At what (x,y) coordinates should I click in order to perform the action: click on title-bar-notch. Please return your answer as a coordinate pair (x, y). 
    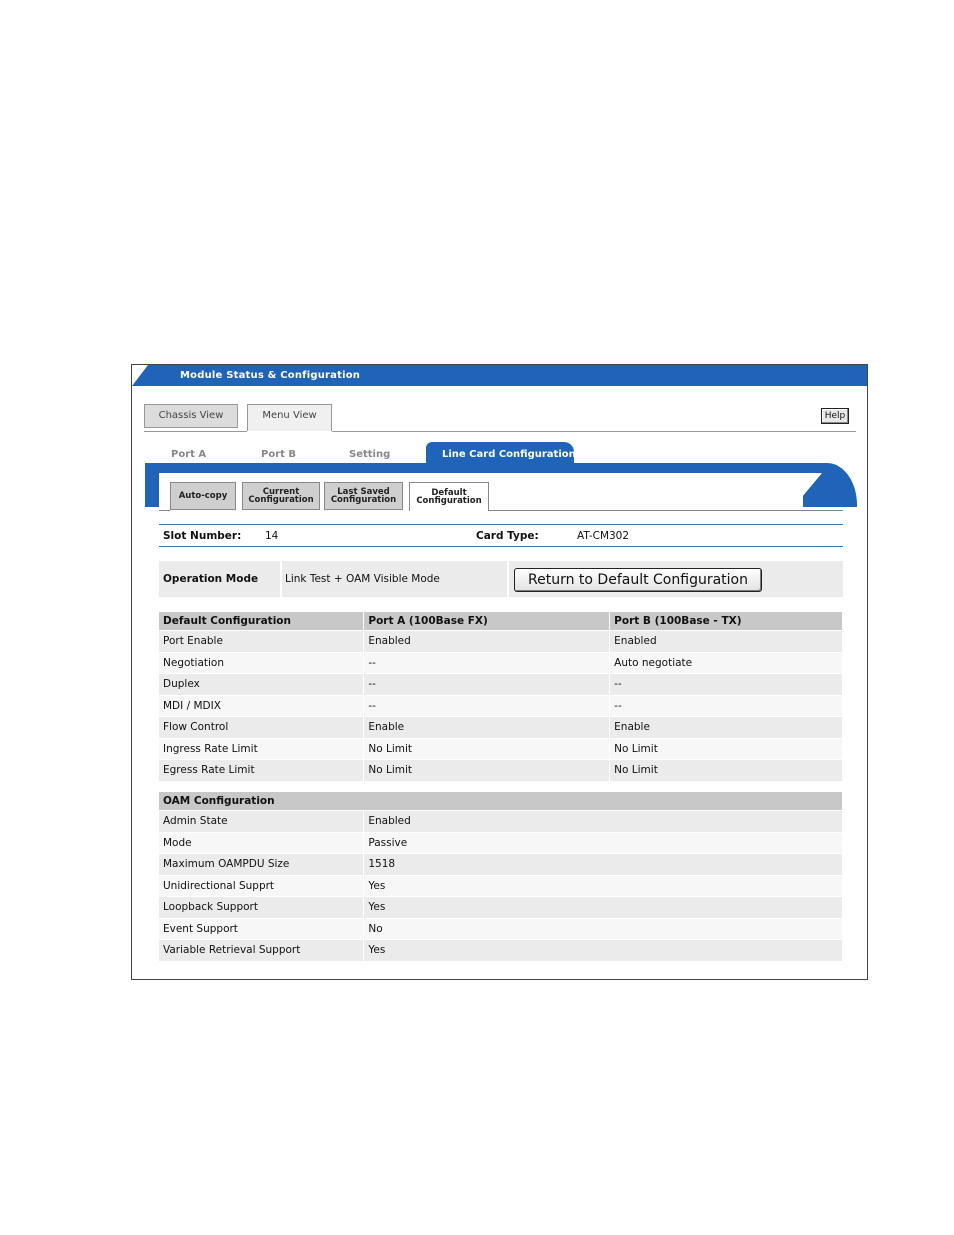
    Looking at the image, I should click on (140, 375).